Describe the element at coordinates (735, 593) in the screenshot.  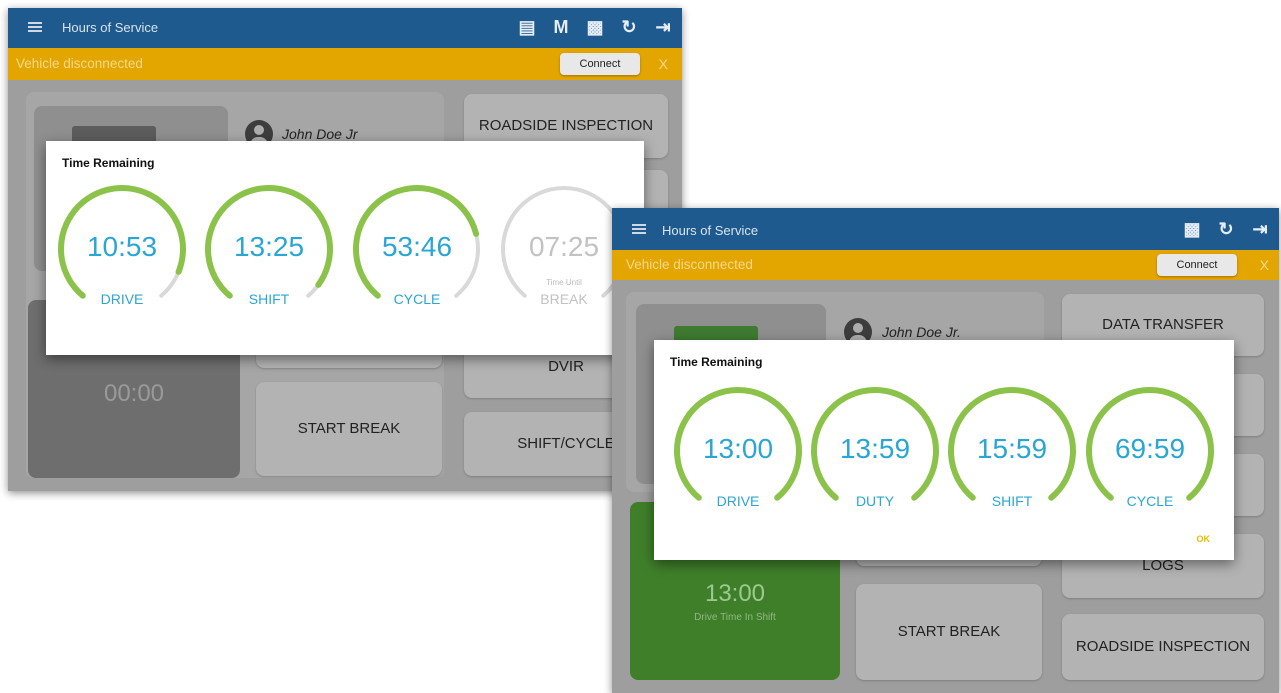
I see `clock-value: 13:00` at that location.